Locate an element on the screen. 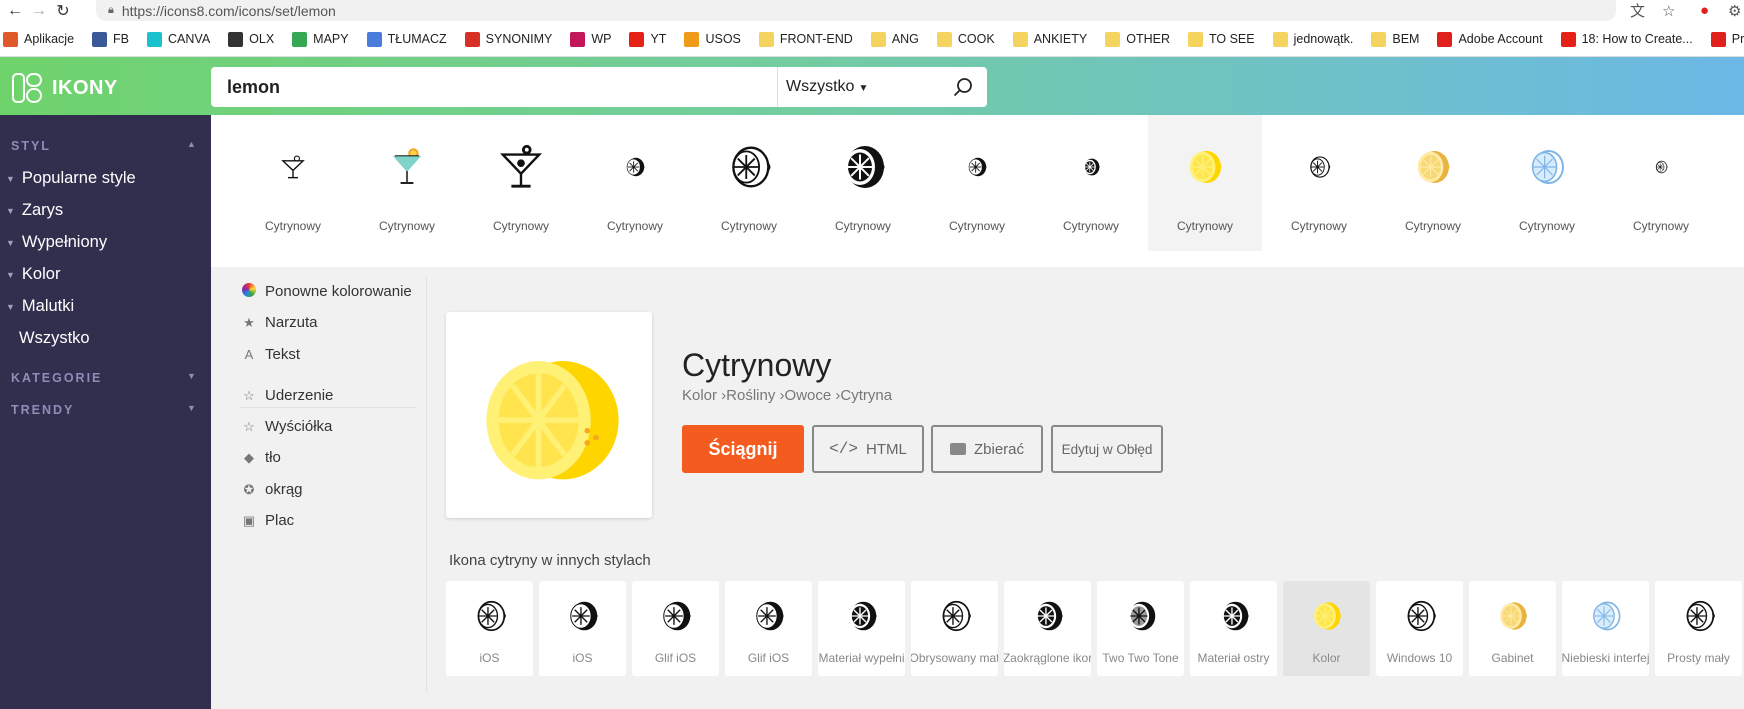 The height and width of the screenshot is (709, 1744). bookmark-item: Prototyping is located at coordinates (1727, 39).